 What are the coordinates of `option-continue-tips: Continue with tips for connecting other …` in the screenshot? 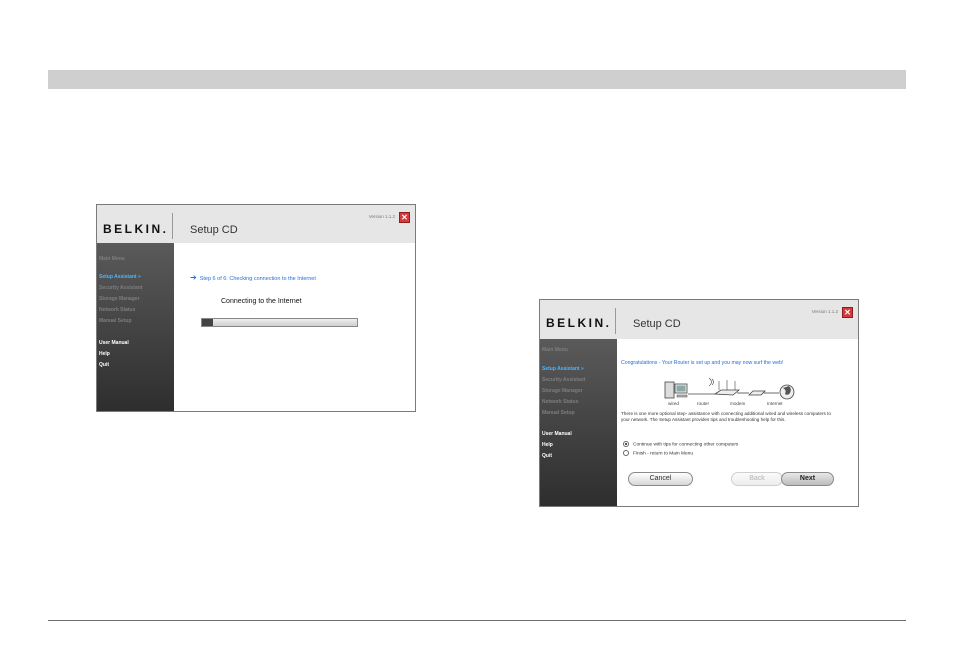 It's located at (680, 444).